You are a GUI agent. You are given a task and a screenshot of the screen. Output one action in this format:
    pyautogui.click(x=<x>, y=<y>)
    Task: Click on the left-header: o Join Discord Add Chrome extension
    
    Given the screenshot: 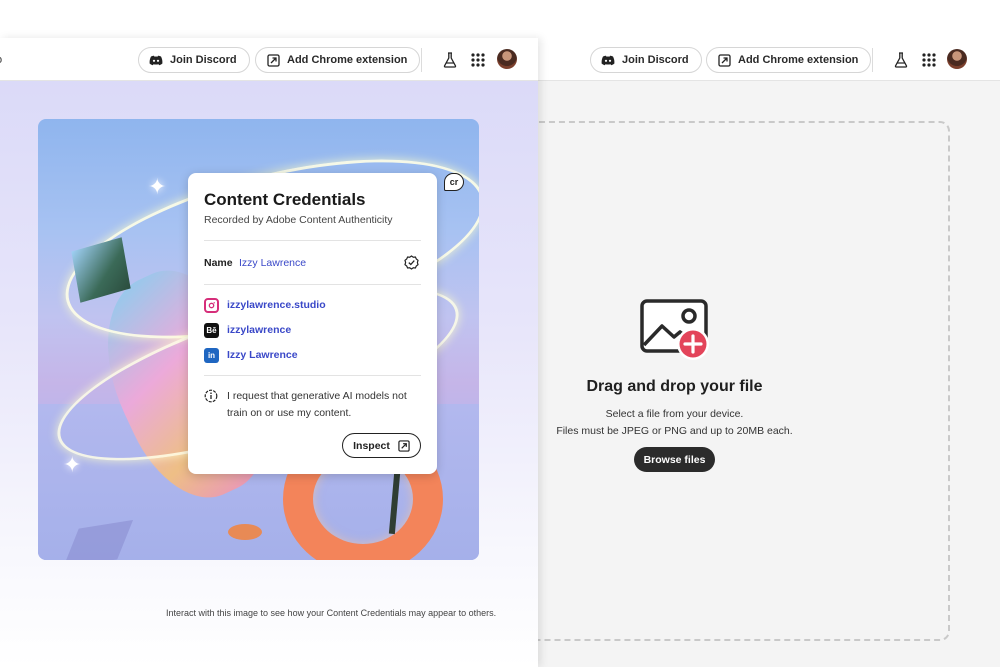 What is the action you would take?
    pyautogui.click(x=269, y=59)
    